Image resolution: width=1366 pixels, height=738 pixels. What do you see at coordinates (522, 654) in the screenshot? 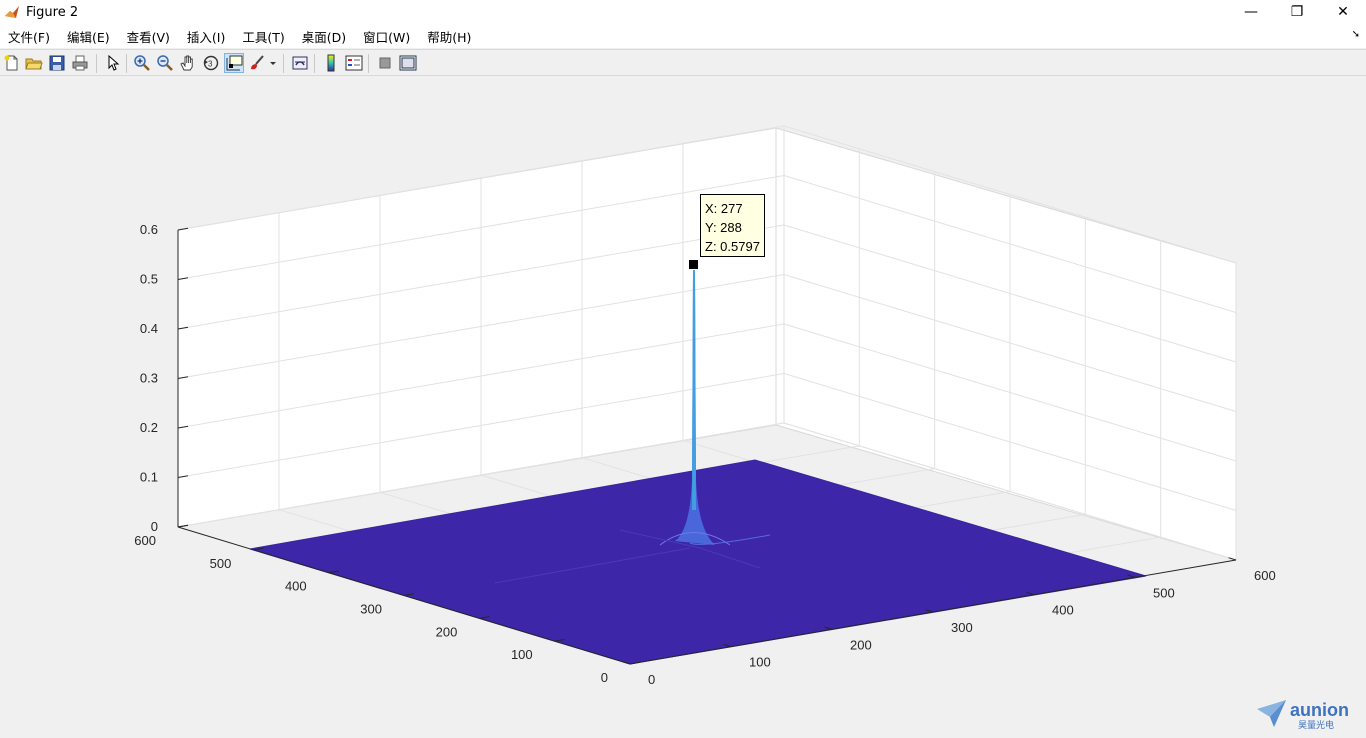
I see `y-tick-label: 100` at bounding box center [522, 654].